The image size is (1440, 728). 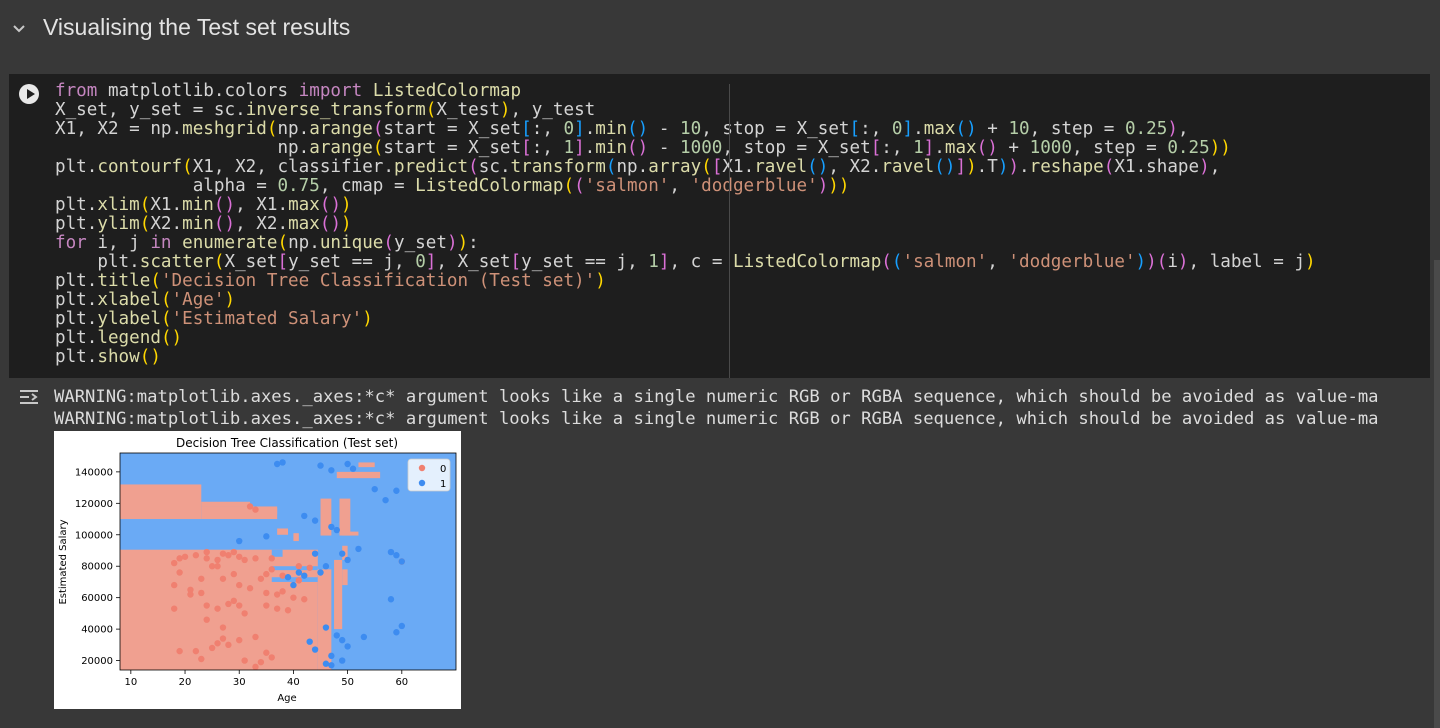 What do you see at coordinates (94, 535) in the screenshot?
I see `y-tick-label: 100000` at bounding box center [94, 535].